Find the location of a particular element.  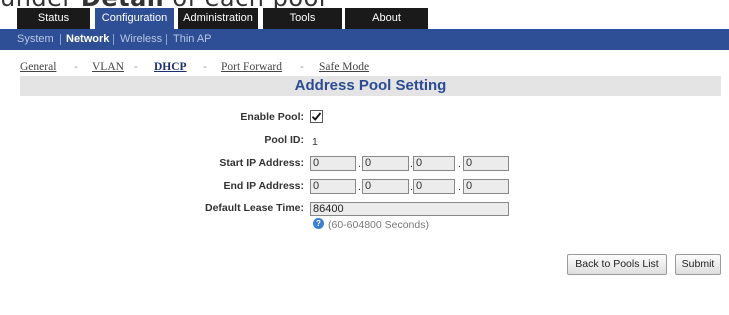

end-ip-octet-3: 0 is located at coordinates (434, 186).